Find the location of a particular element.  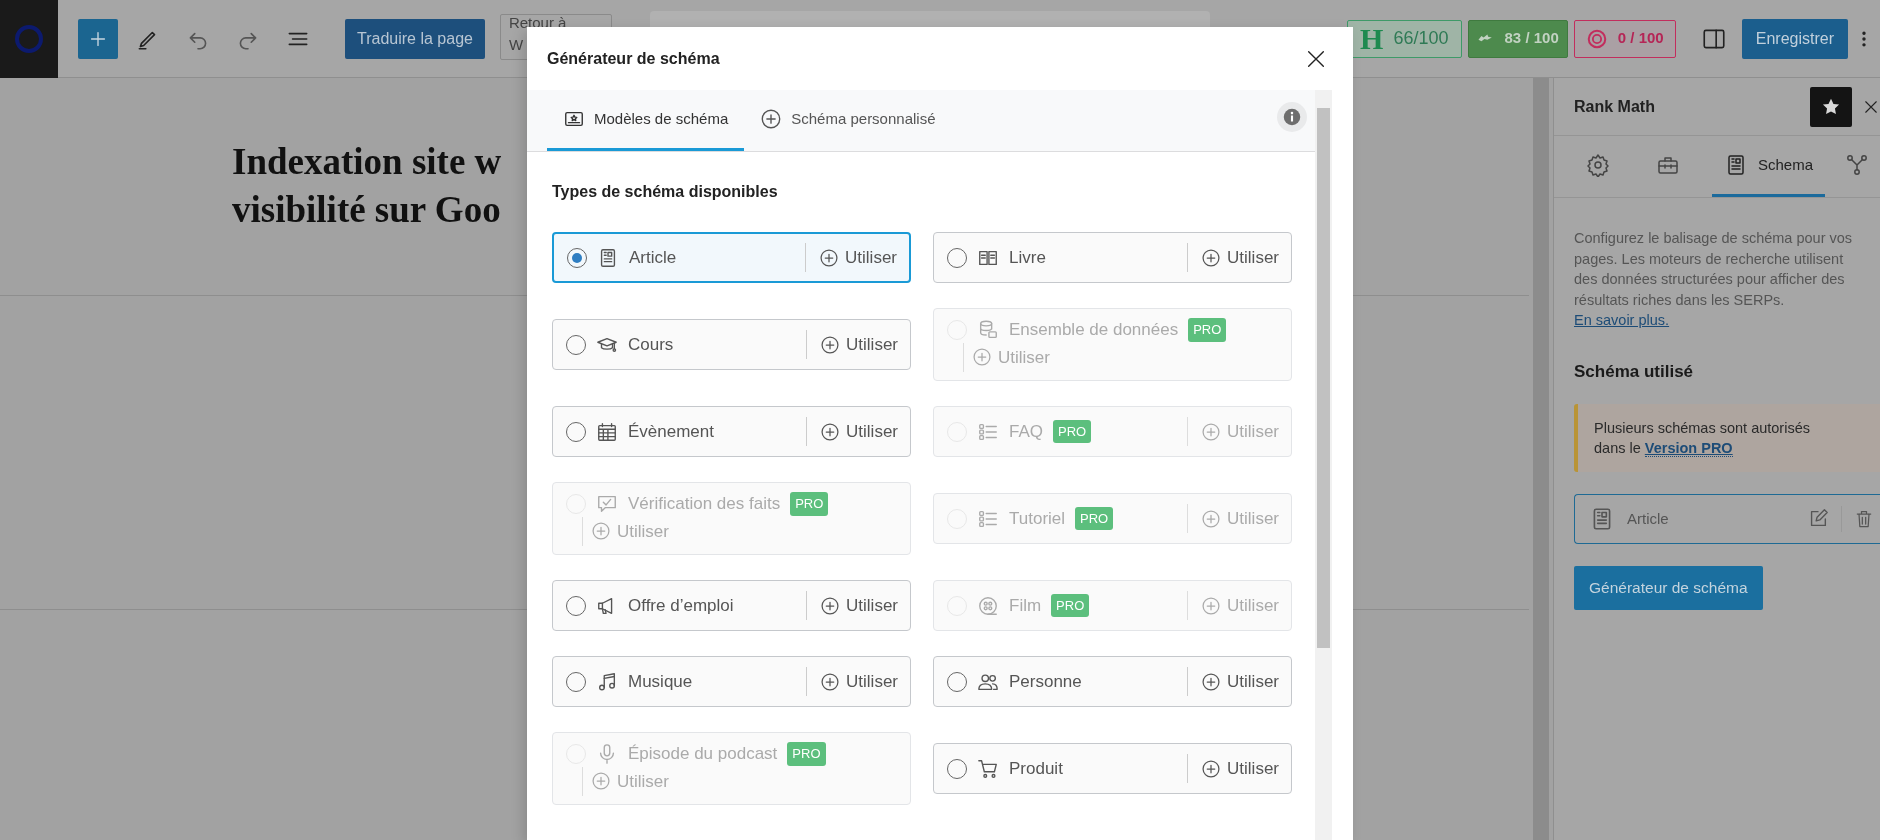

headline-score-letter: H is located at coordinates (1372, 38).